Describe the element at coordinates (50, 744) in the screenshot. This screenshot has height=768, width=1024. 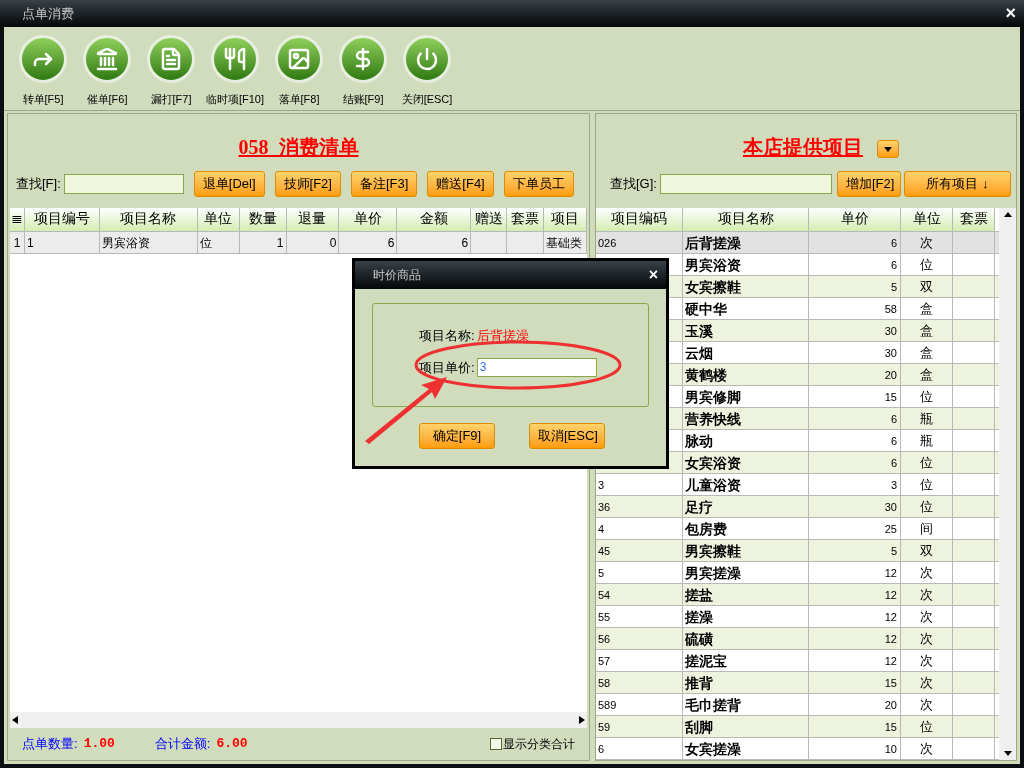
I see `count-label: 点单数量:` at that location.